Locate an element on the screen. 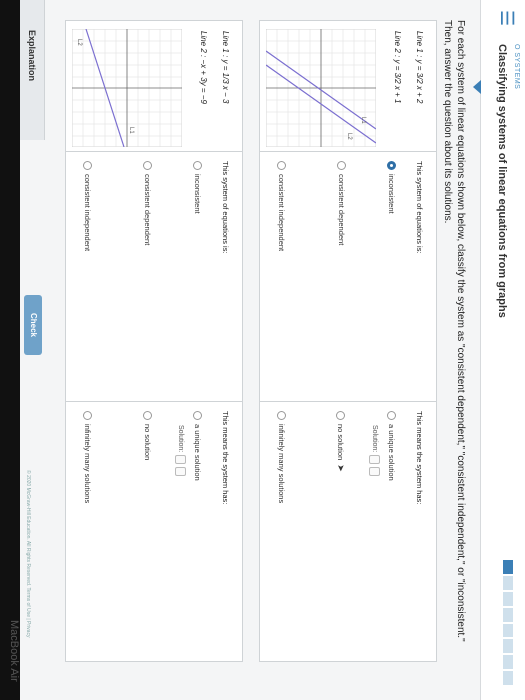 This screenshot has height=700, width=525. menu-icon: ☰ is located at coordinates (506, 18).